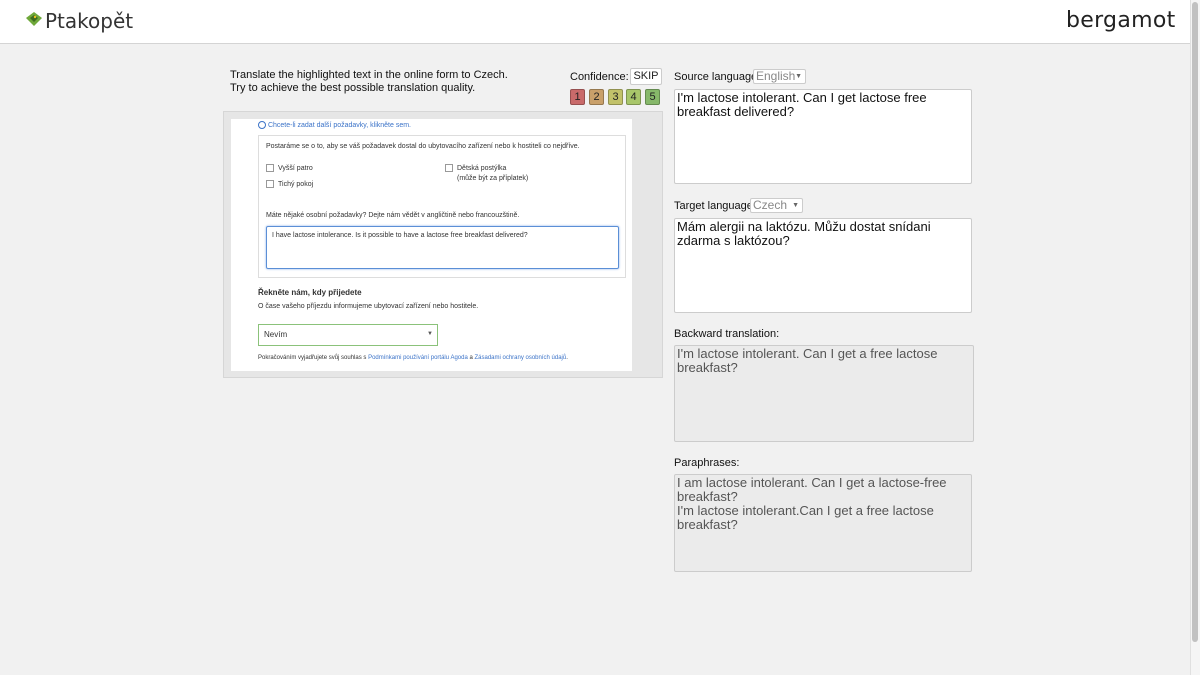 This screenshot has height=675, width=1200. I want to click on crib-label: Dětská postýlka, so click(482, 168).